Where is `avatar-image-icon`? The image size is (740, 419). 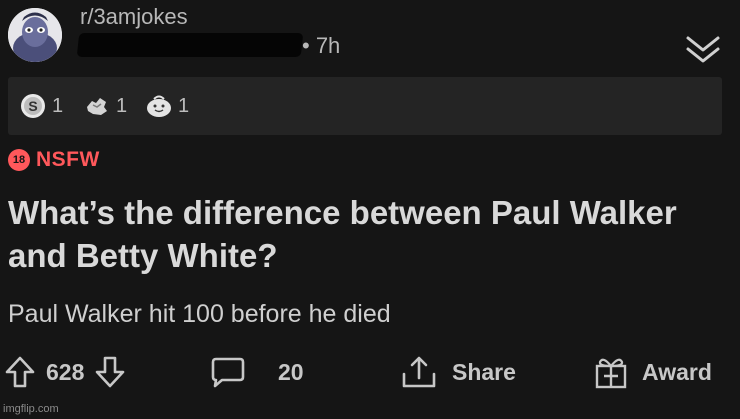
avatar-image-icon is located at coordinates (35, 35).